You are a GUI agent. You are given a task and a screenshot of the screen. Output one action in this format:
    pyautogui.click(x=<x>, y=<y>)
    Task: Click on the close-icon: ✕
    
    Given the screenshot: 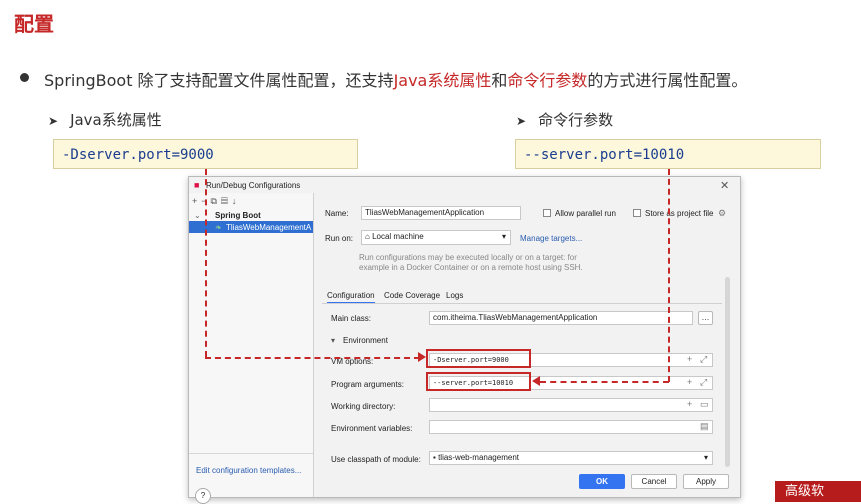 What is the action you would take?
    pyautogui.click(x=724, y=185)
    